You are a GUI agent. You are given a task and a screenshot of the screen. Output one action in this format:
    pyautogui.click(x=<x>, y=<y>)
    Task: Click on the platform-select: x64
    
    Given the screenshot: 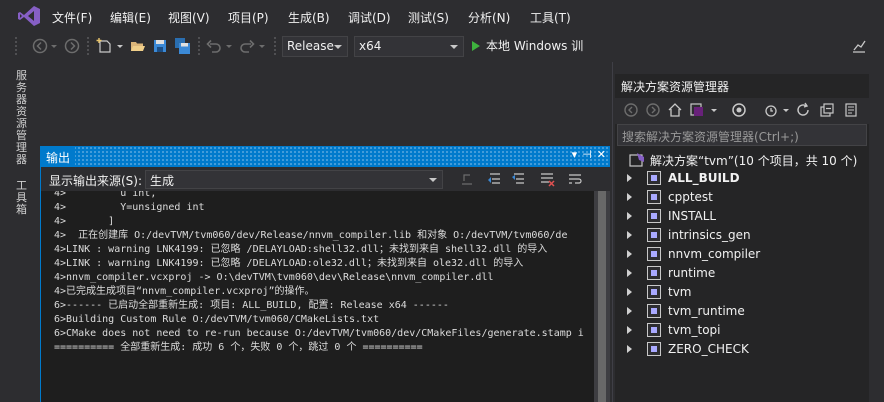 What is the action you would take?
    pyautogui.click(x=409, y=46)
    